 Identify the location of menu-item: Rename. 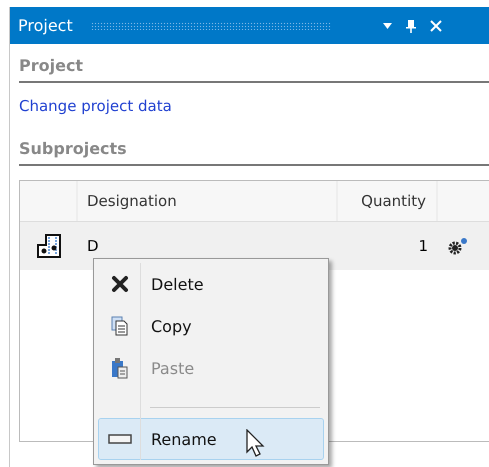
(211, 439).